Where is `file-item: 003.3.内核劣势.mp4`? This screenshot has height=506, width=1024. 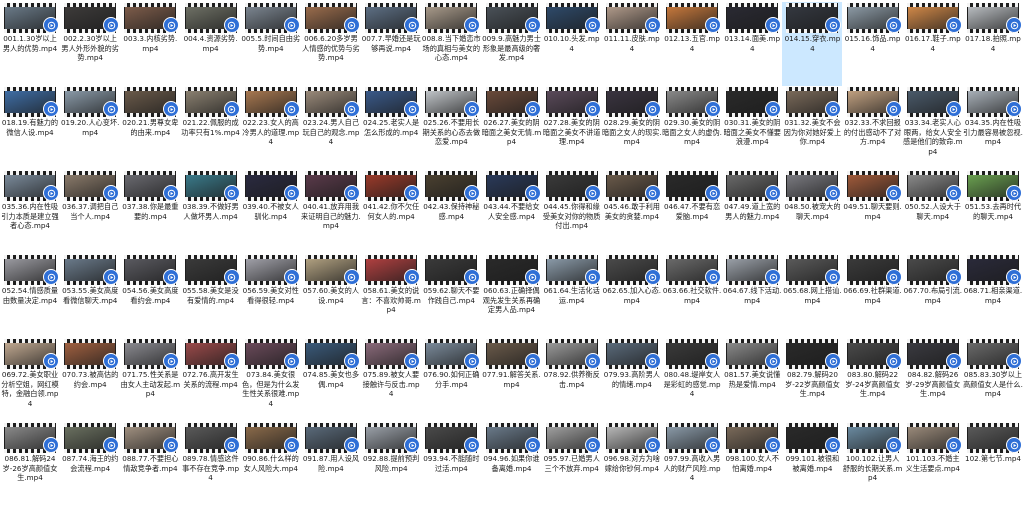
file-item: 003.3.内核劣势.mp4 is located at coordinates (150, 44).